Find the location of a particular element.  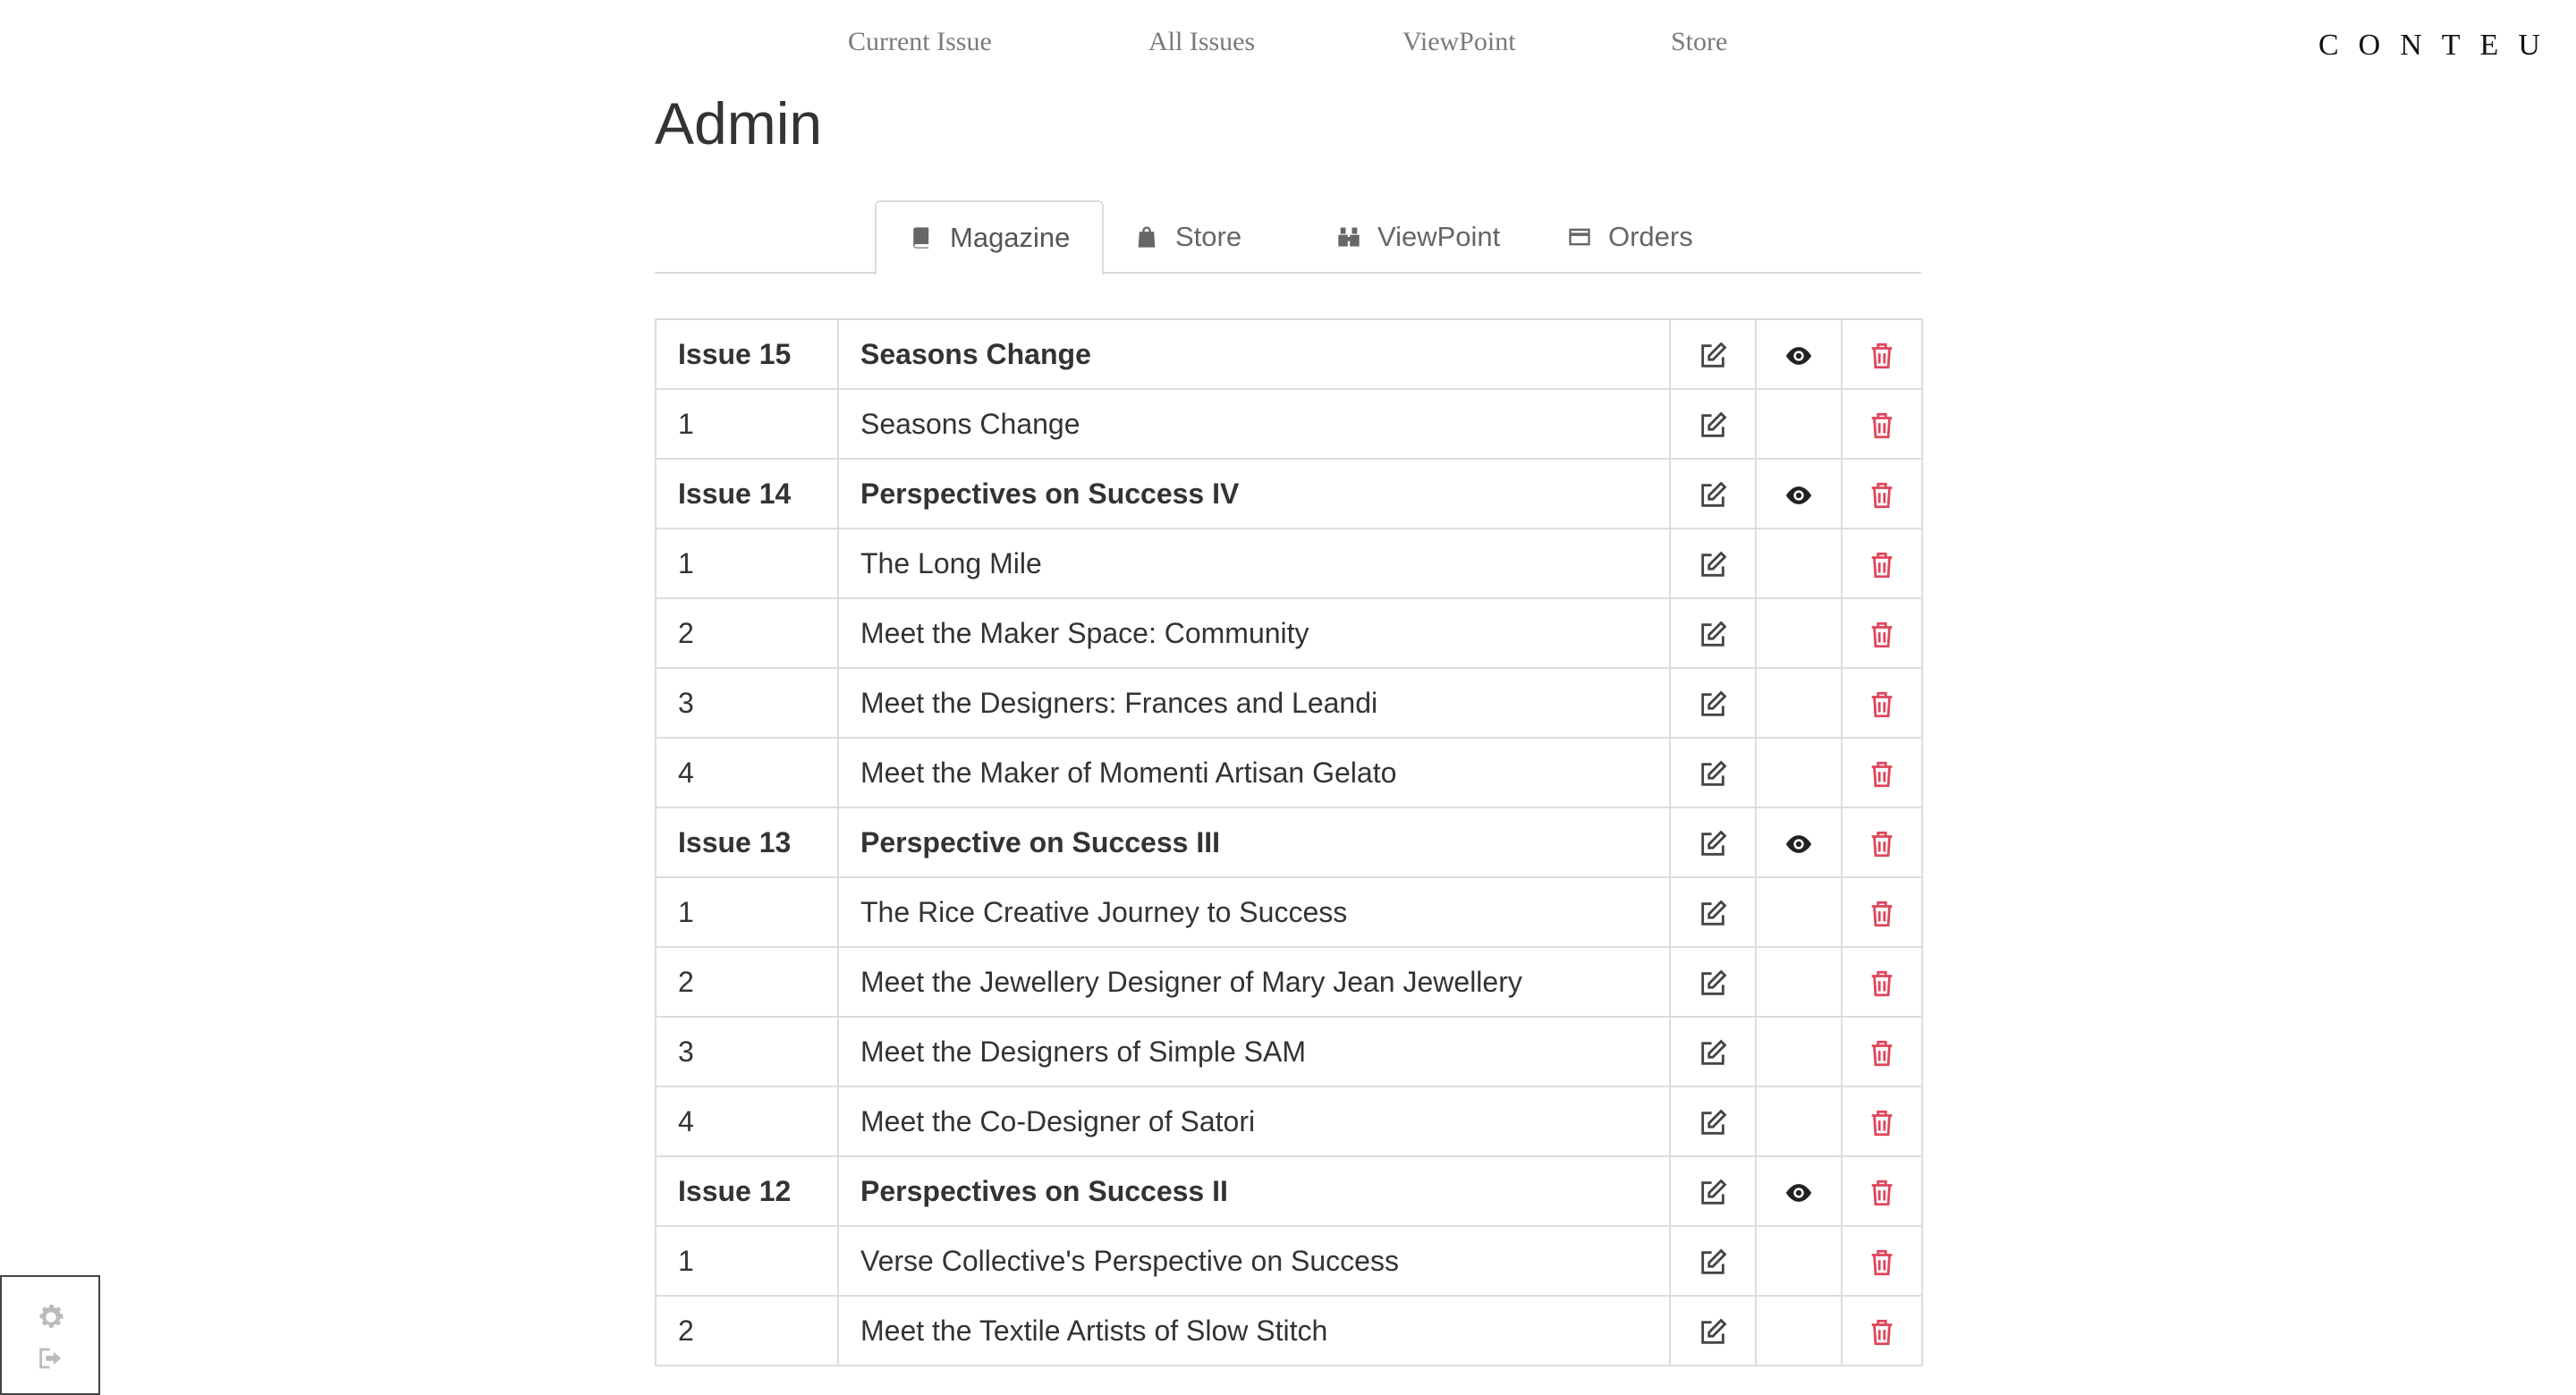

tab-orders: Orders is located at coordinates (1630, 237).